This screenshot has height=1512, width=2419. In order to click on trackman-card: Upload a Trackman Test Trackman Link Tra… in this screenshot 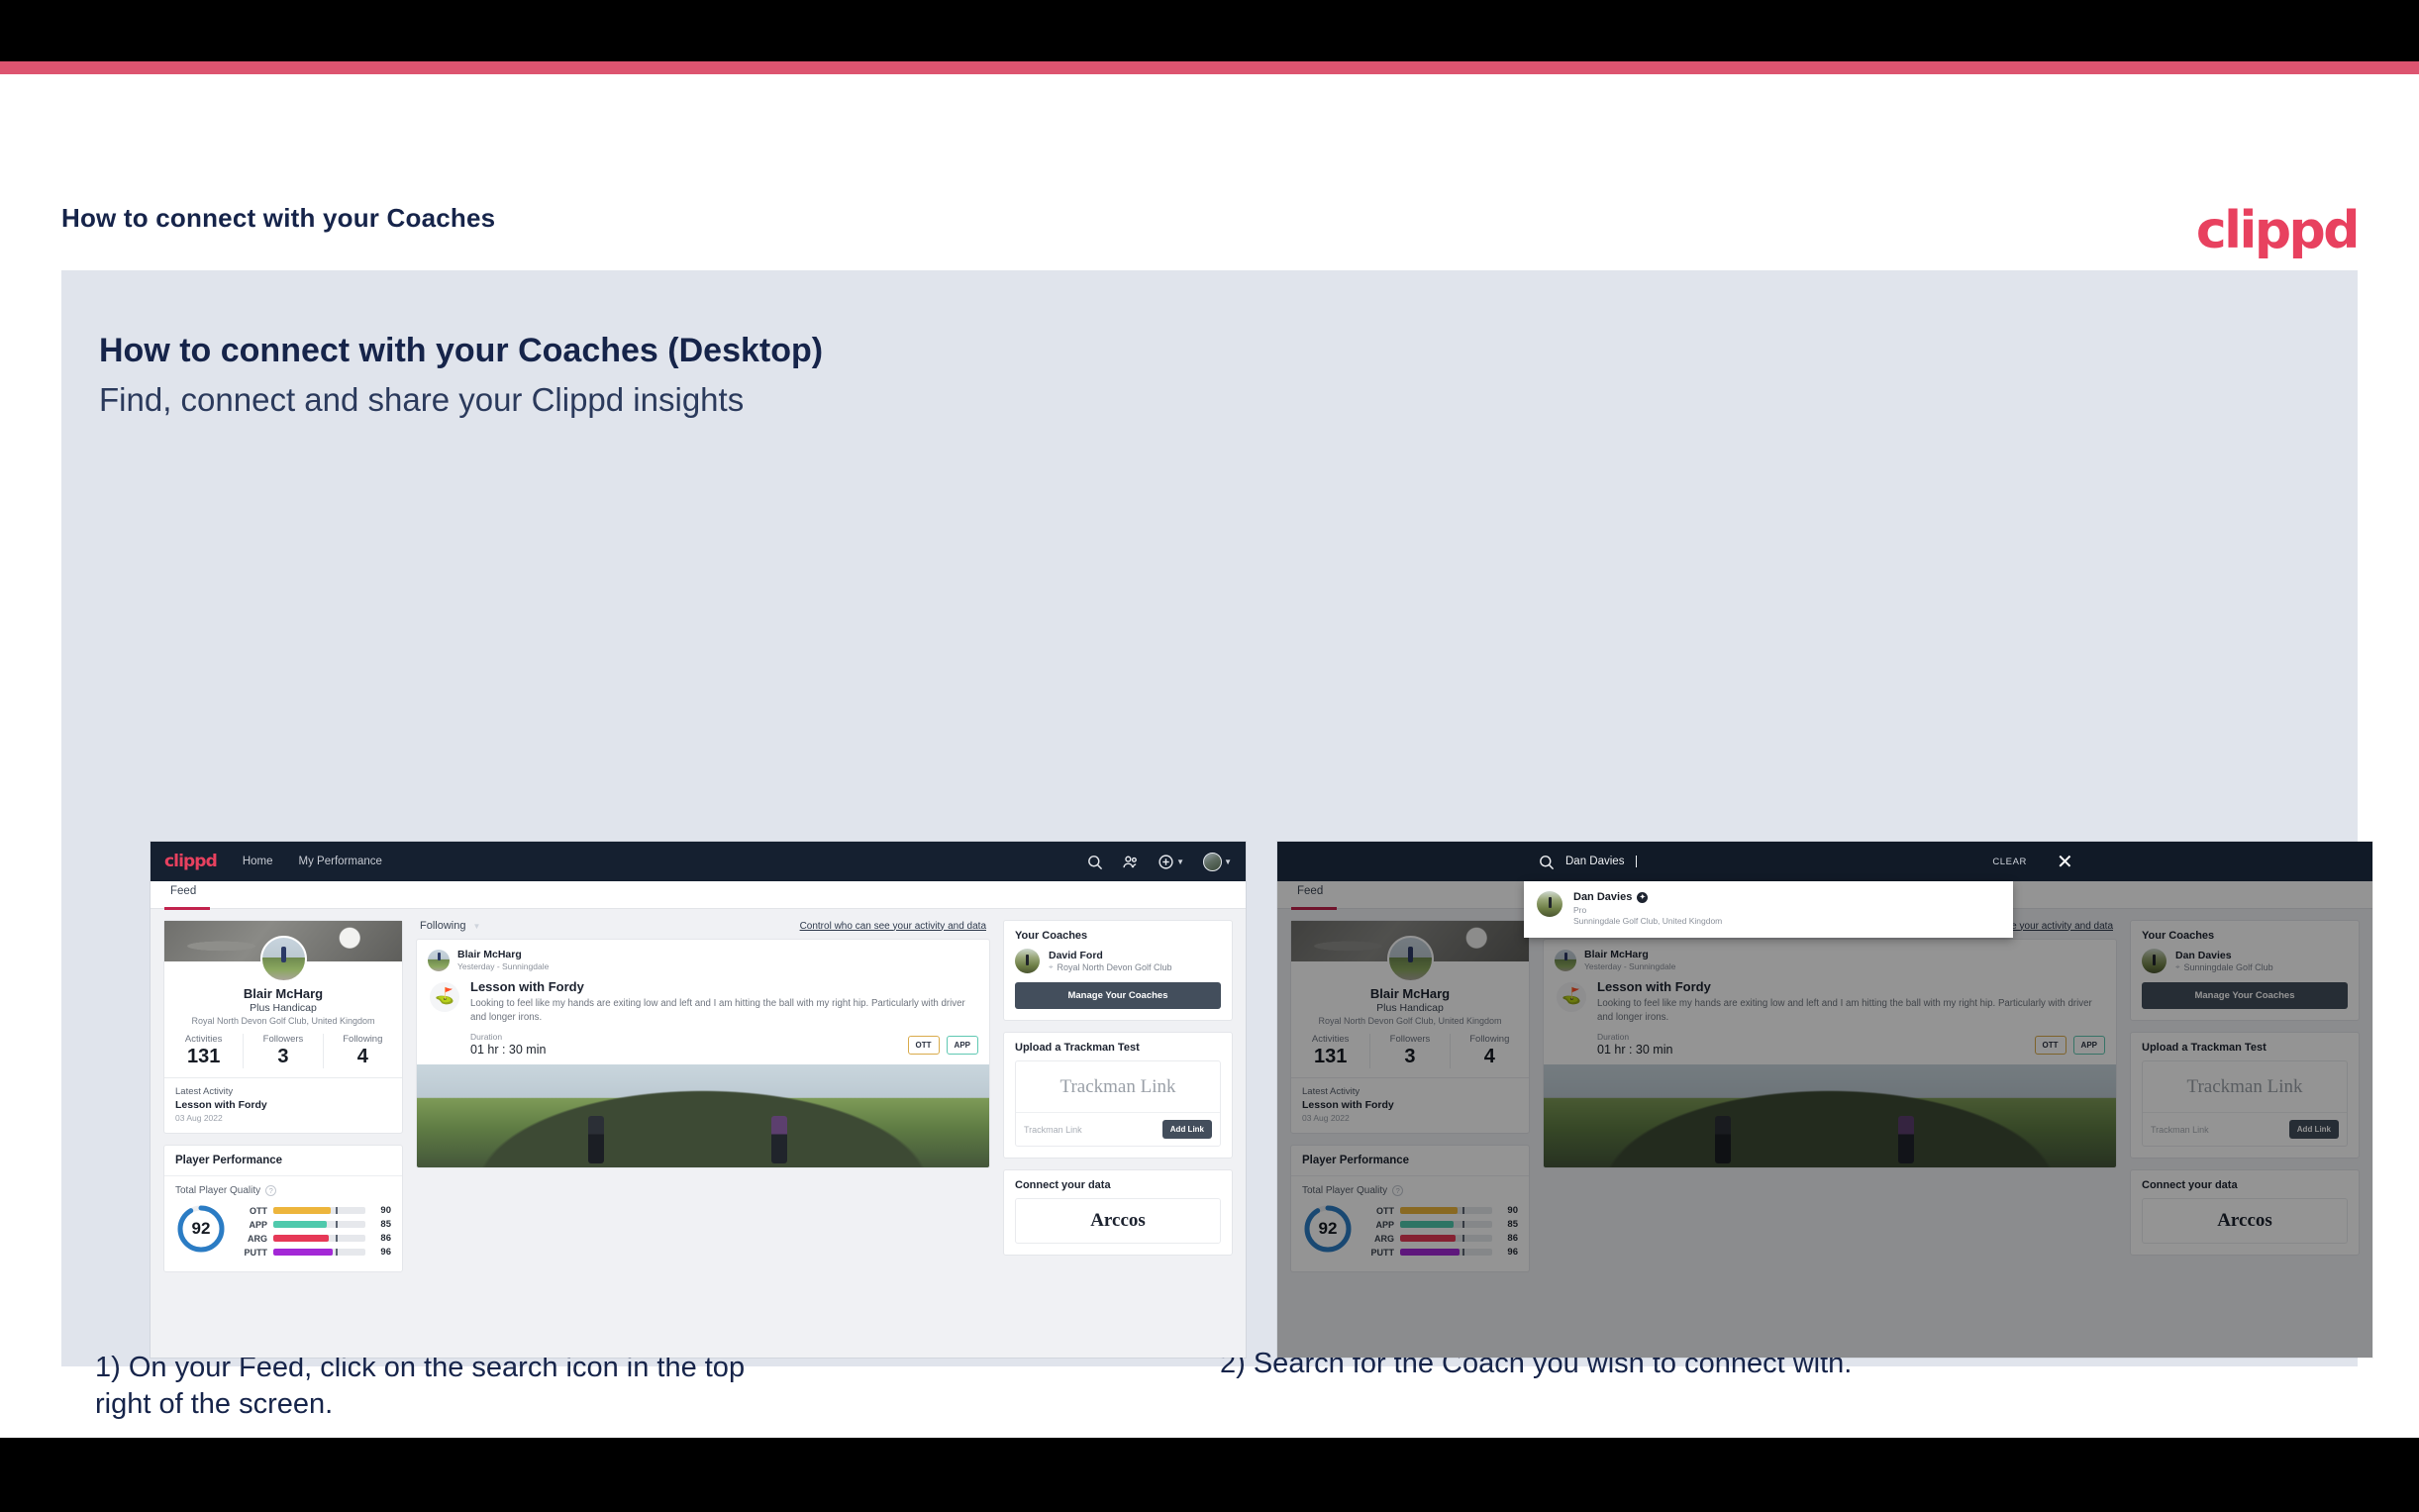, I will do `click(1118, 1095)`.